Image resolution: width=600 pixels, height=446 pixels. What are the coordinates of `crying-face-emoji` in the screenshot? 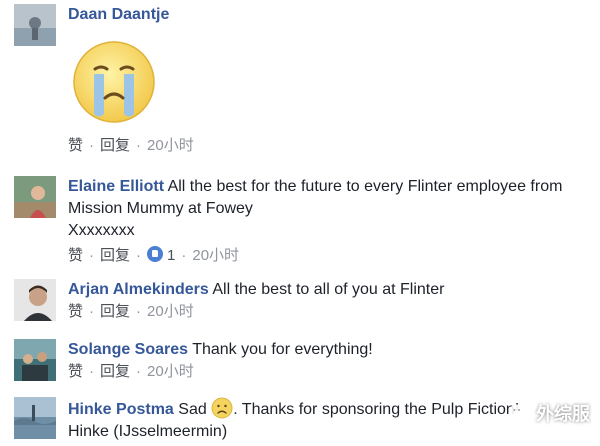 It's located at (114, 82).